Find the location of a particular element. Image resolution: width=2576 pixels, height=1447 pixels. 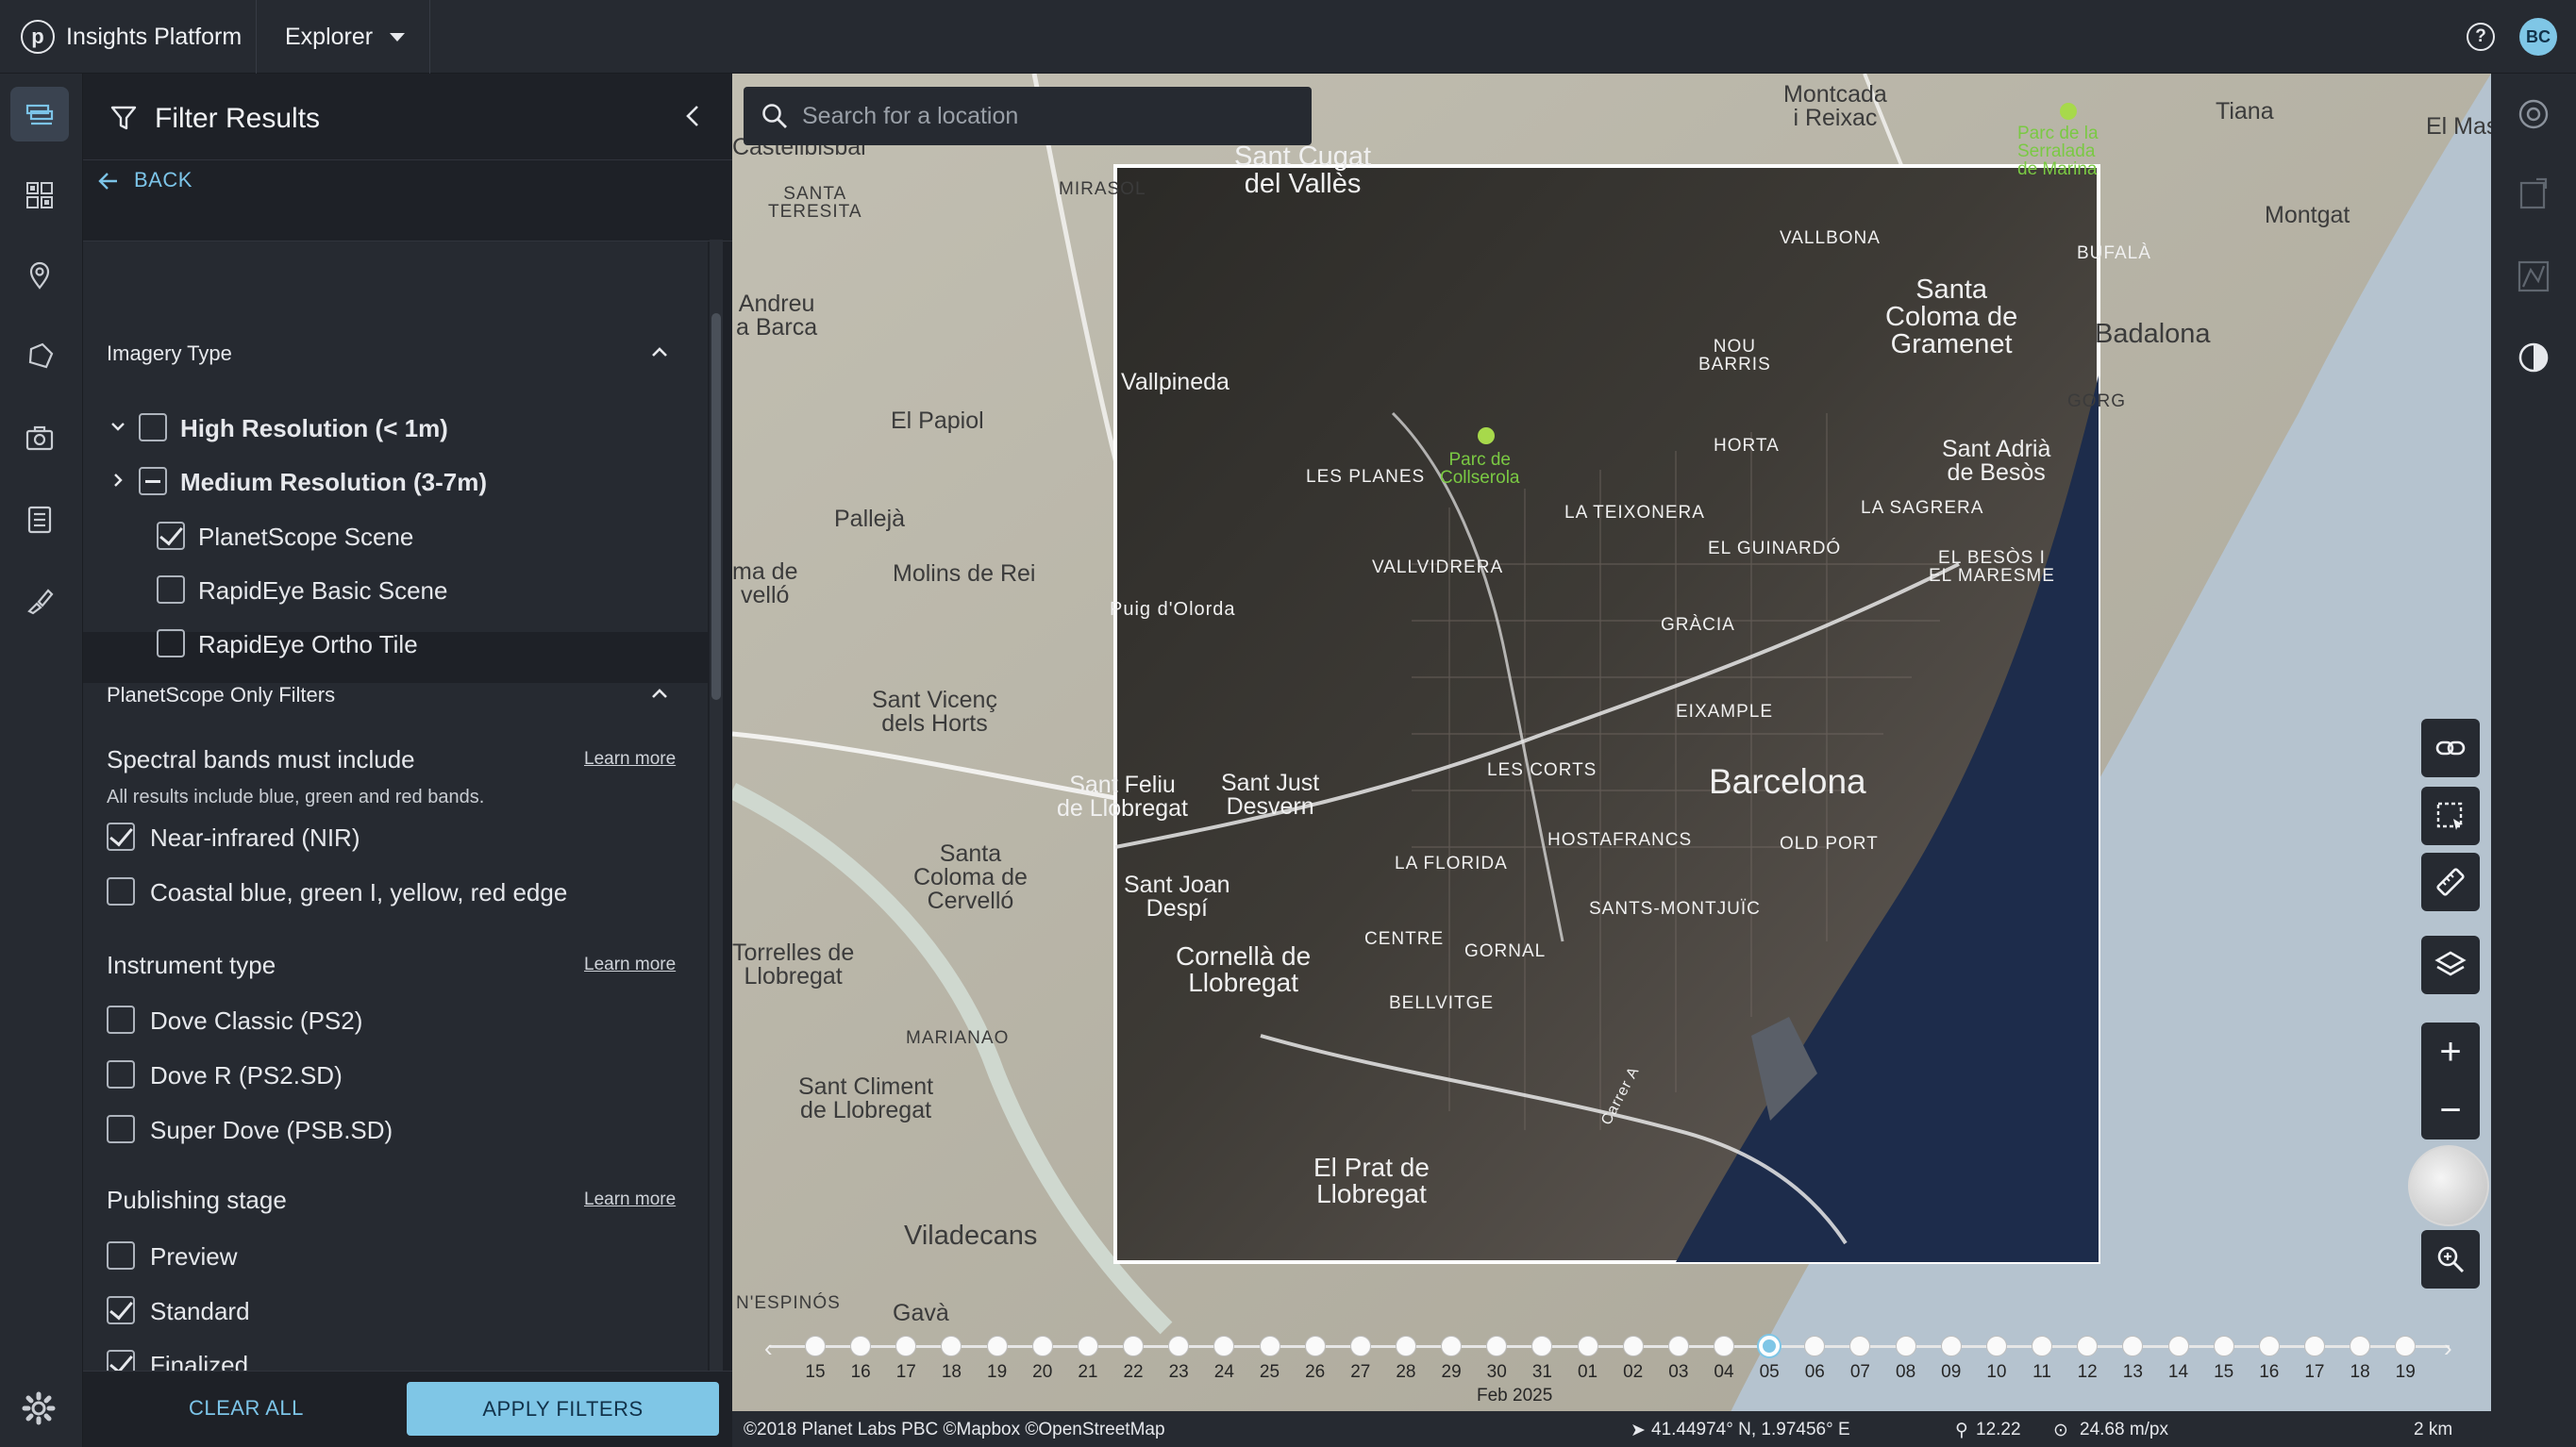

super-dove-checkbox is located at coordinates (121, 1129).